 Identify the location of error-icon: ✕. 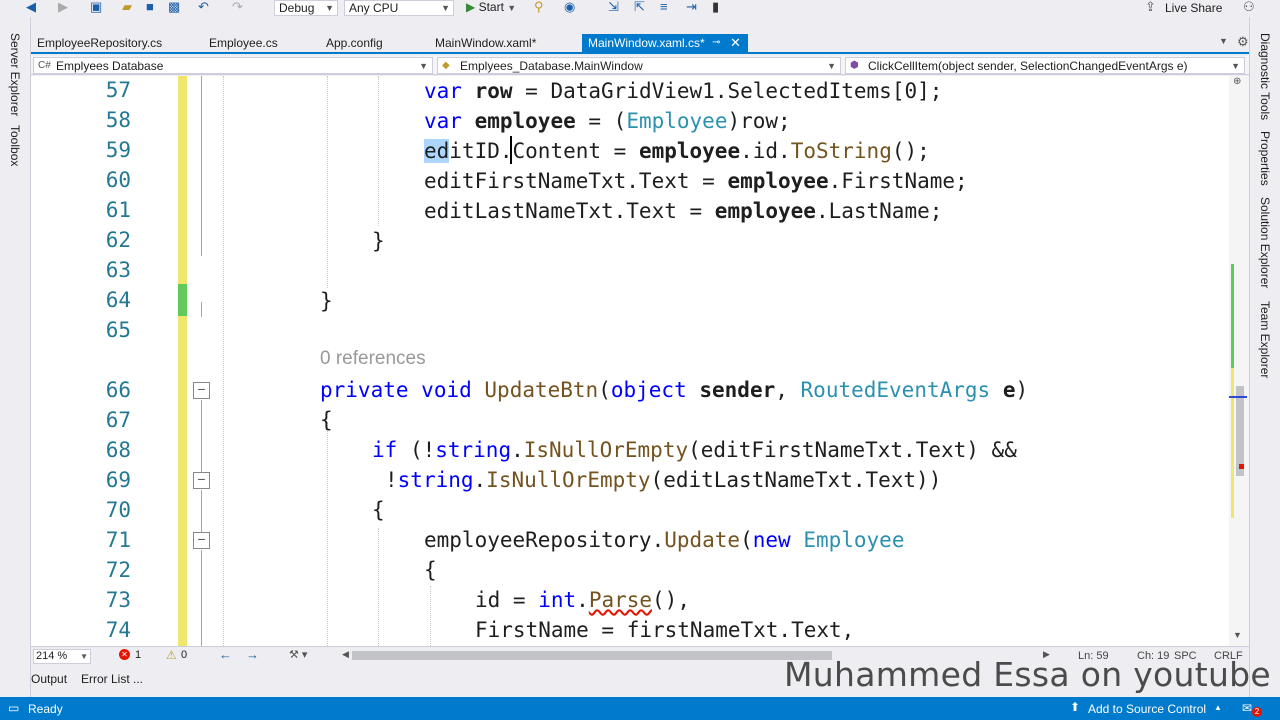
(124, 654).